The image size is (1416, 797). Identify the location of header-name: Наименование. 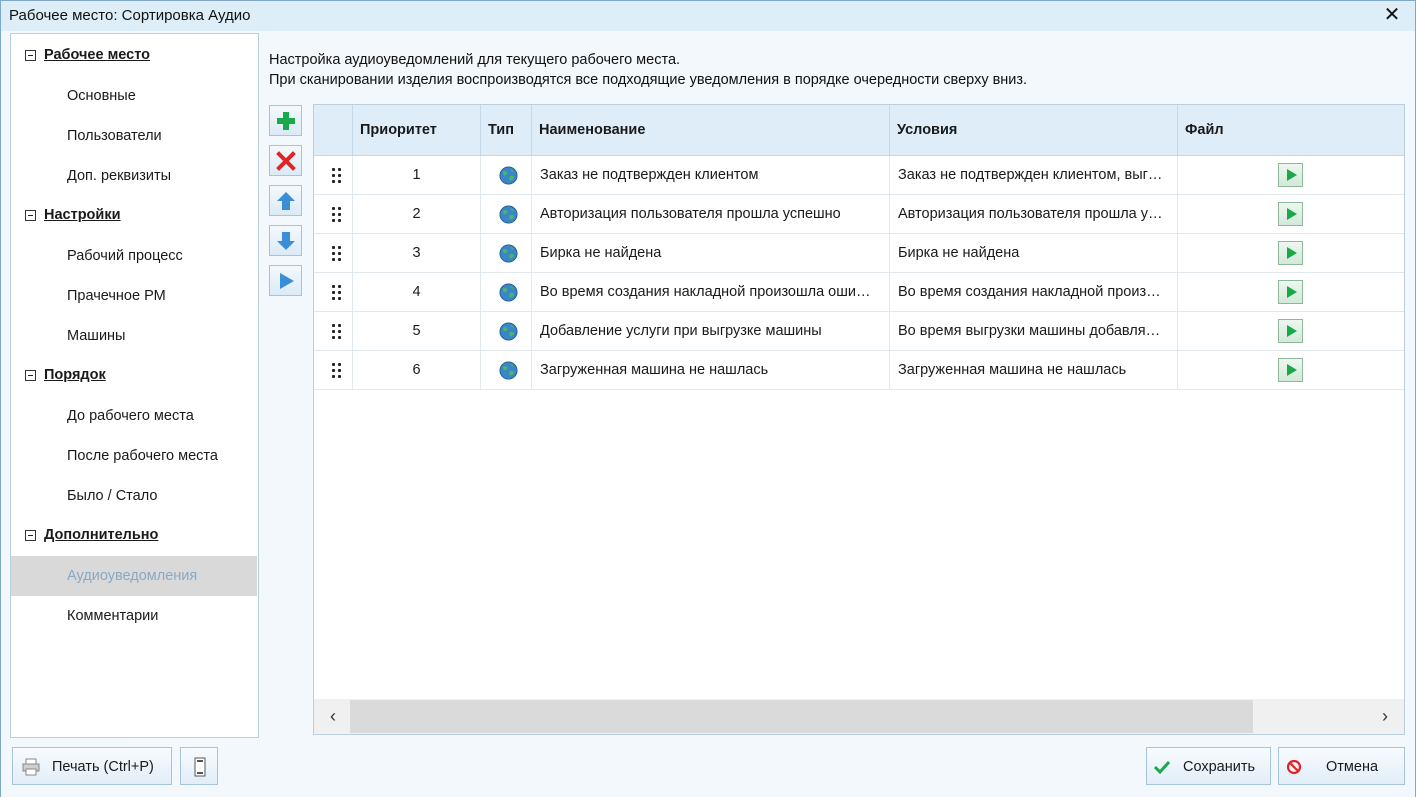
(711, 130).